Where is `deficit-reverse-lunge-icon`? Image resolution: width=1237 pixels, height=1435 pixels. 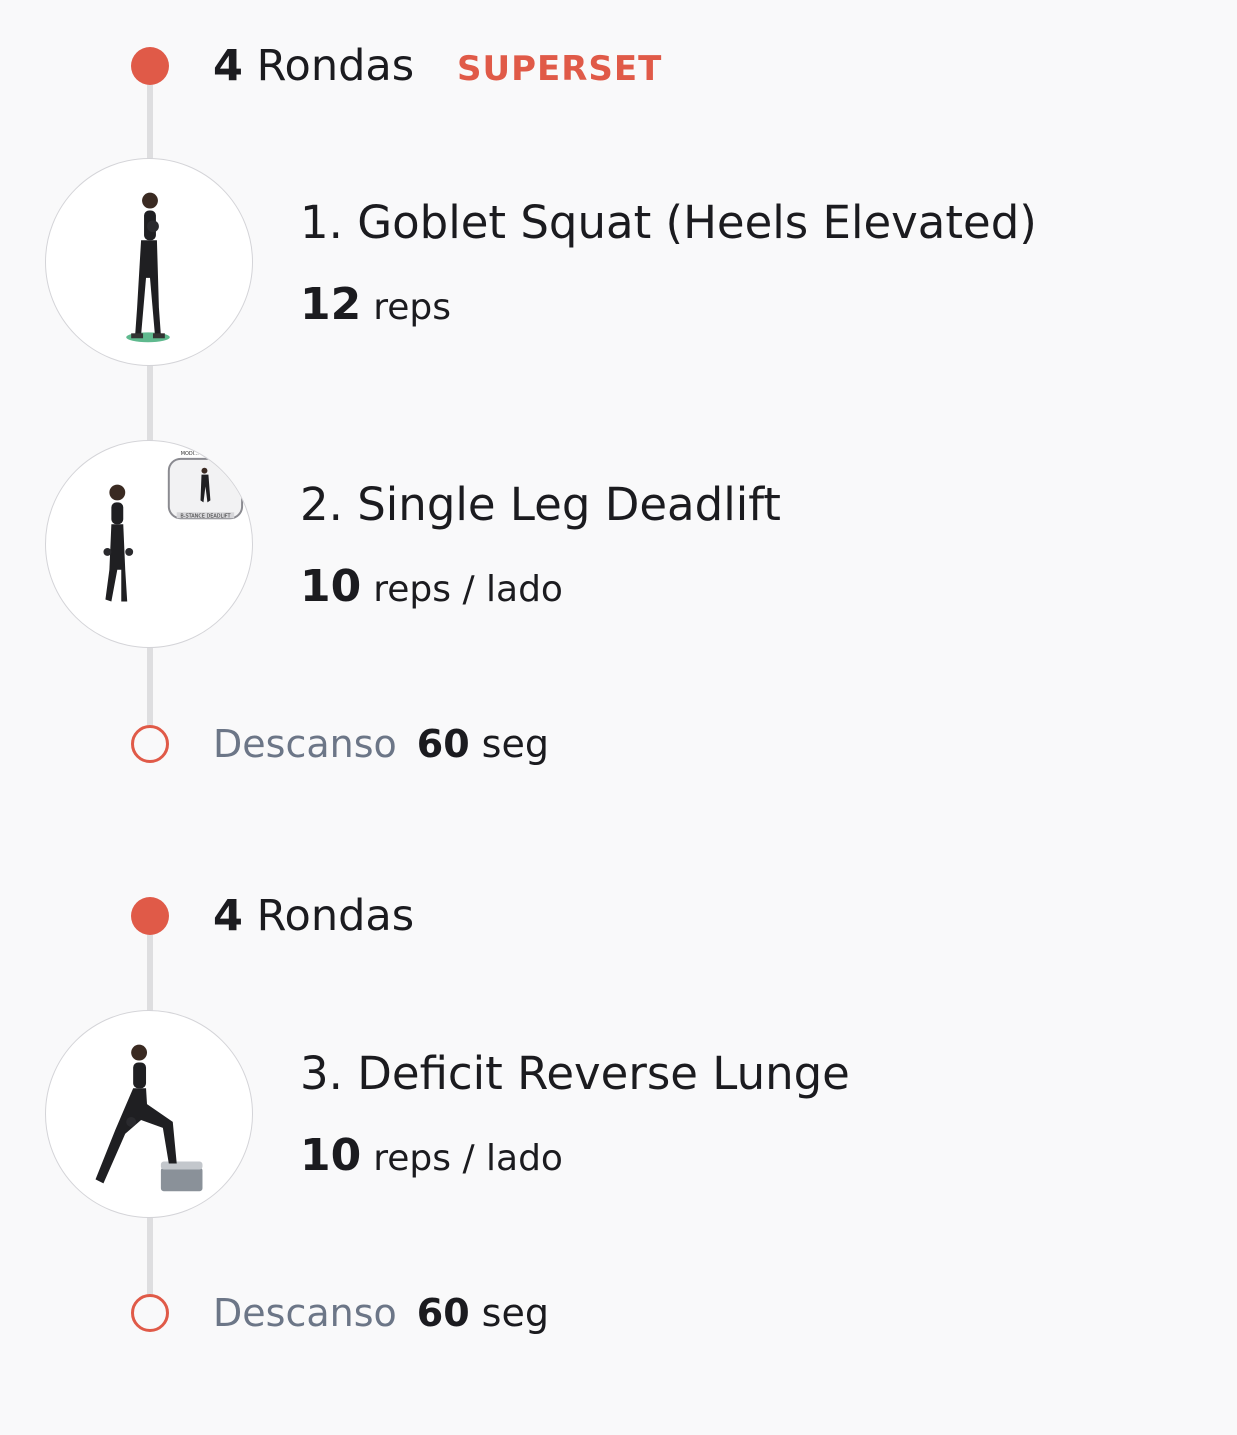 deficit-reverse-lunge-icon is located at coordinates (149, 1118).